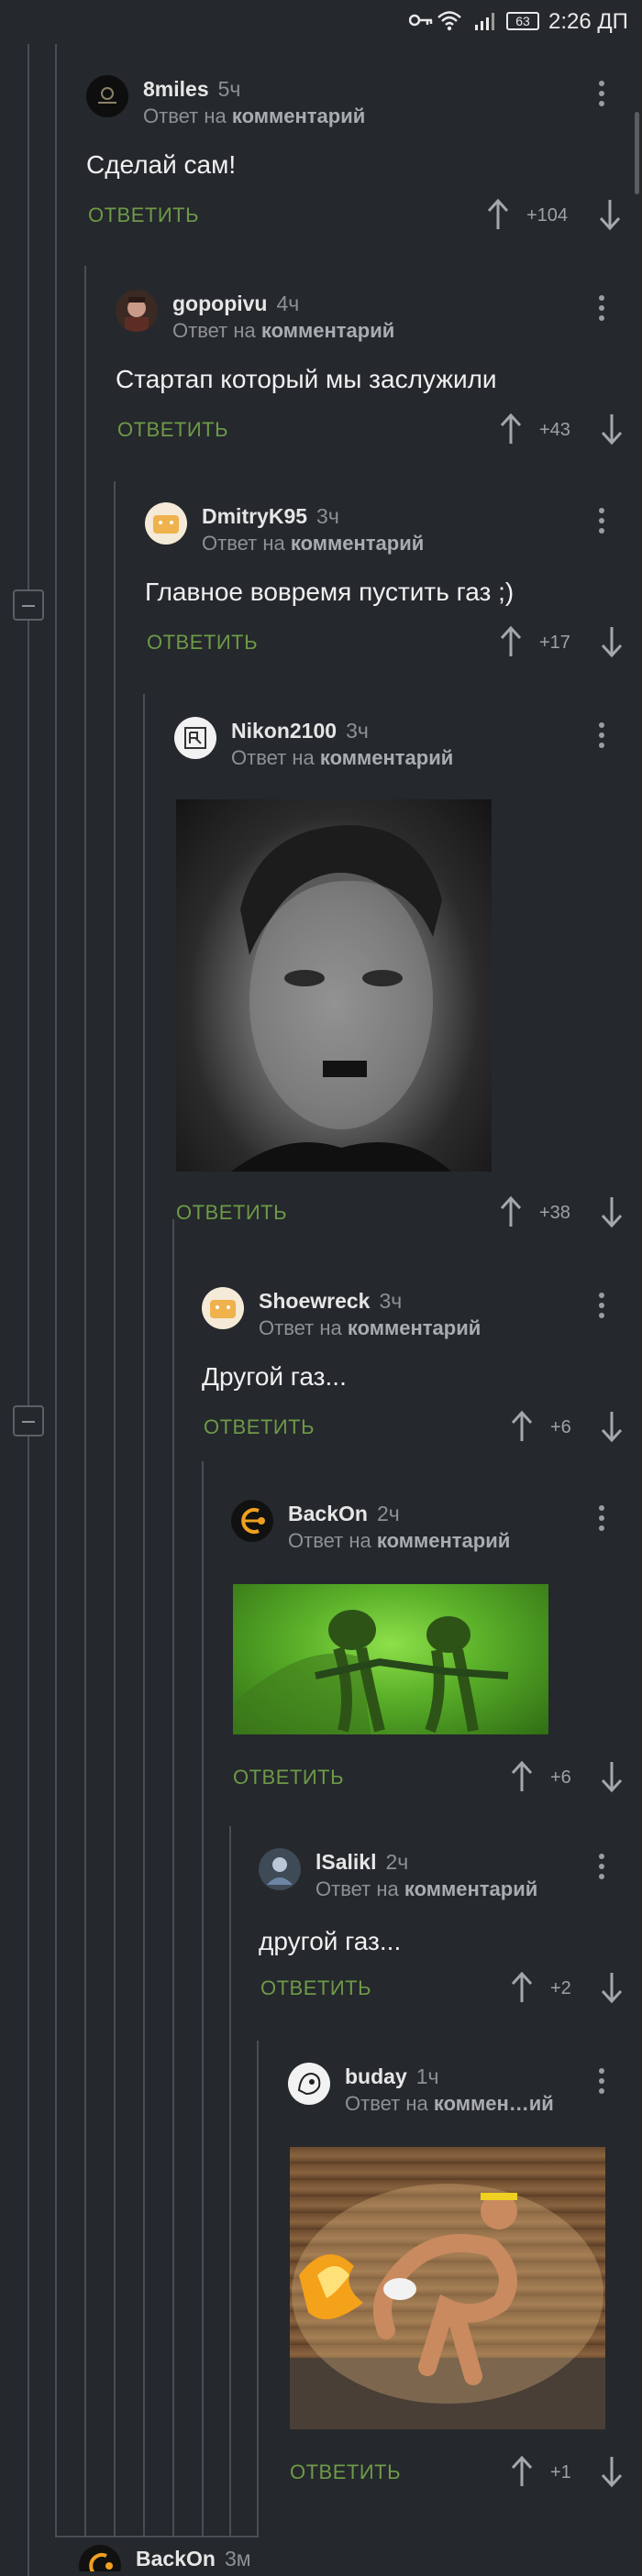 This screenshot has height=2576, width=642. I want to click on score: +17, so click(554, 643).